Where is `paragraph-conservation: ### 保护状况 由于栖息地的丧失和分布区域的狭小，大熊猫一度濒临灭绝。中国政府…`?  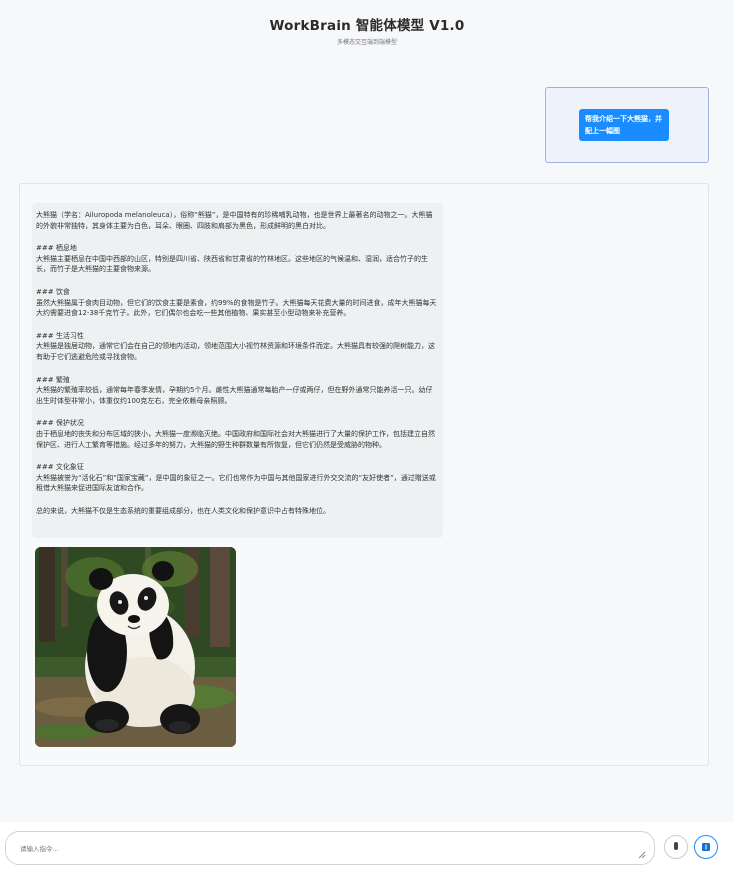 paragraph-conservation: ### 保护状况 由于栖息地的丧失和分布区域的狭小，大熊猫一度濒临灭绝。中国政府… is located at coordinates (236, 434).